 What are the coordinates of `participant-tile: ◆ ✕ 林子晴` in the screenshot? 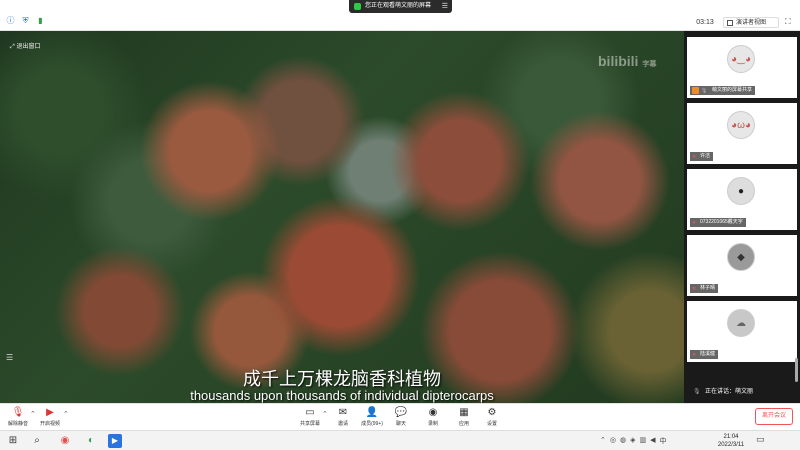 It's located at (742, 265).